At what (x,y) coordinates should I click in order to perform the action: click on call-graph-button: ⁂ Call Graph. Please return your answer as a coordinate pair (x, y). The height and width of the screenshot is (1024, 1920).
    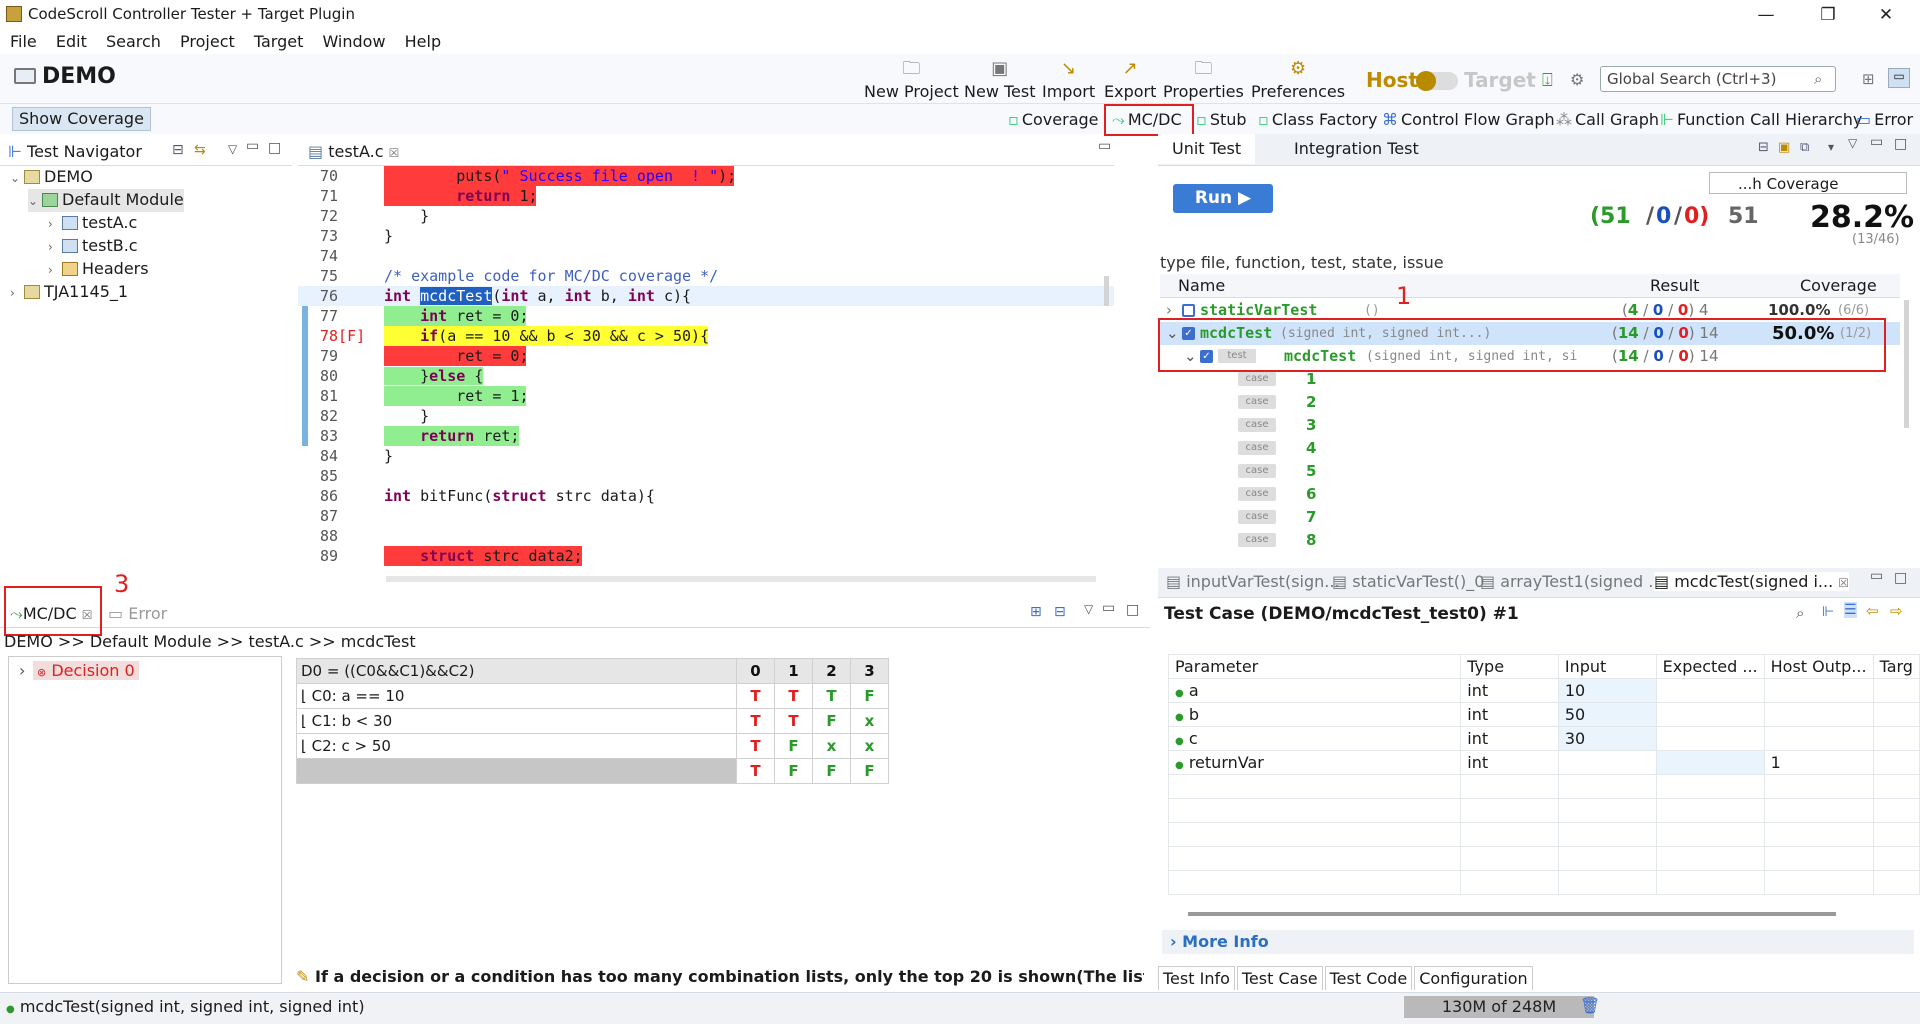
    Looking at the image, I should click on (1607, 119).